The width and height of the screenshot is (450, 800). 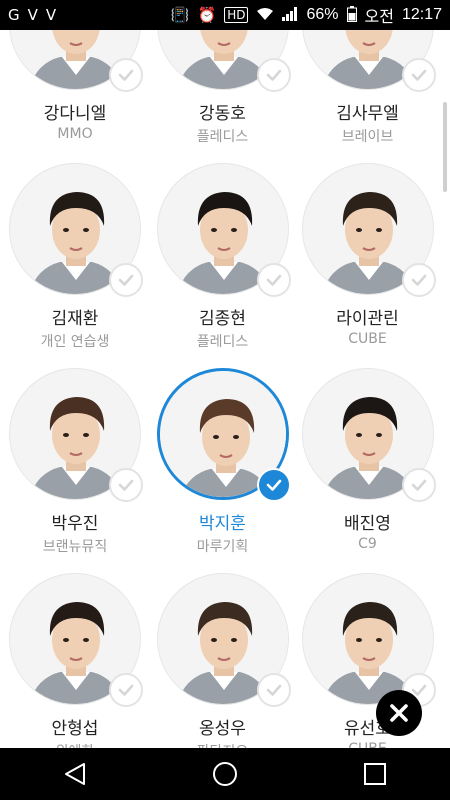 I want to click on status-bar: G V V 📳 ⏰ HD 66% 오전 12:17, so click(x=225, y=15).